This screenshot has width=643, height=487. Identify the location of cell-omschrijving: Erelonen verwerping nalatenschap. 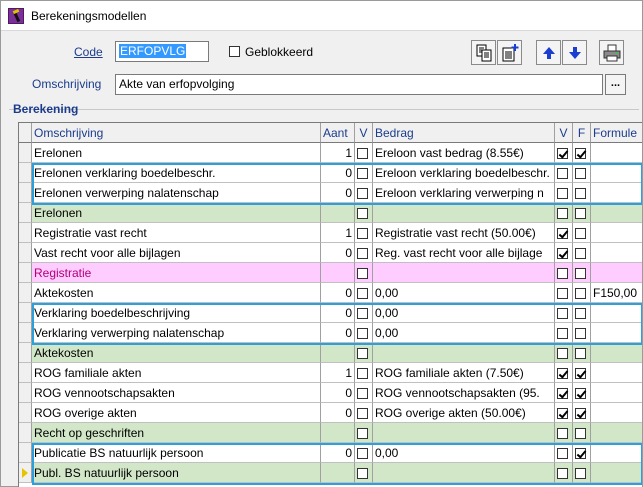
(176, 193).